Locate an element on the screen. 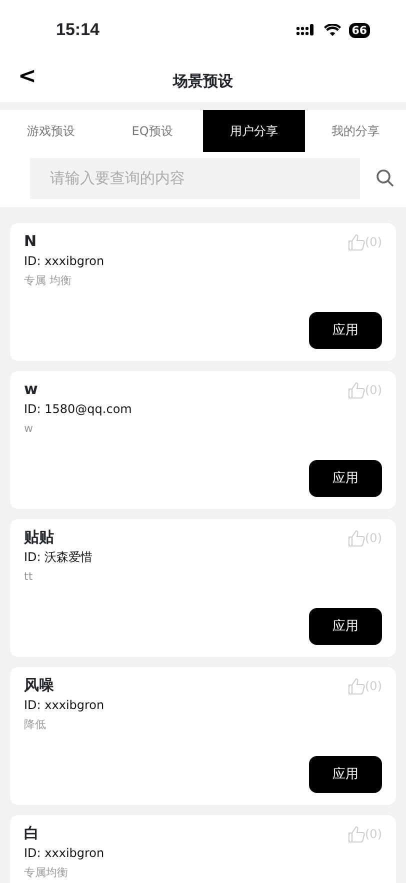  preset-name: 贴贴 is located at coordinates (39, 537).